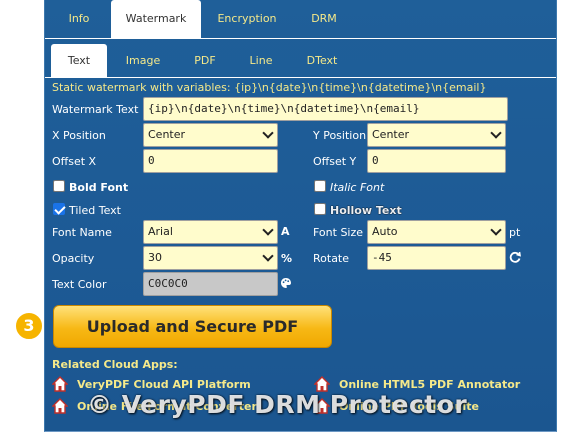 The height and width of the screenshot is (438, 562). I want to click on hollow-text-checkbox, so click(320, 209).